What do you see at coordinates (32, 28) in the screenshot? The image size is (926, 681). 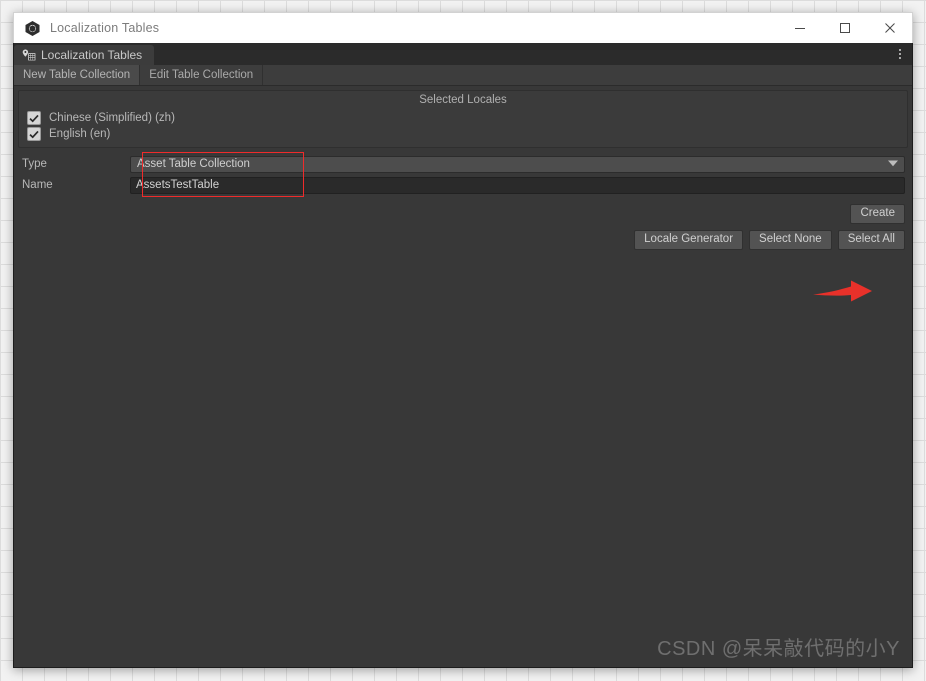 I see `unity-cube-icon` at bounding box center [32, 28].